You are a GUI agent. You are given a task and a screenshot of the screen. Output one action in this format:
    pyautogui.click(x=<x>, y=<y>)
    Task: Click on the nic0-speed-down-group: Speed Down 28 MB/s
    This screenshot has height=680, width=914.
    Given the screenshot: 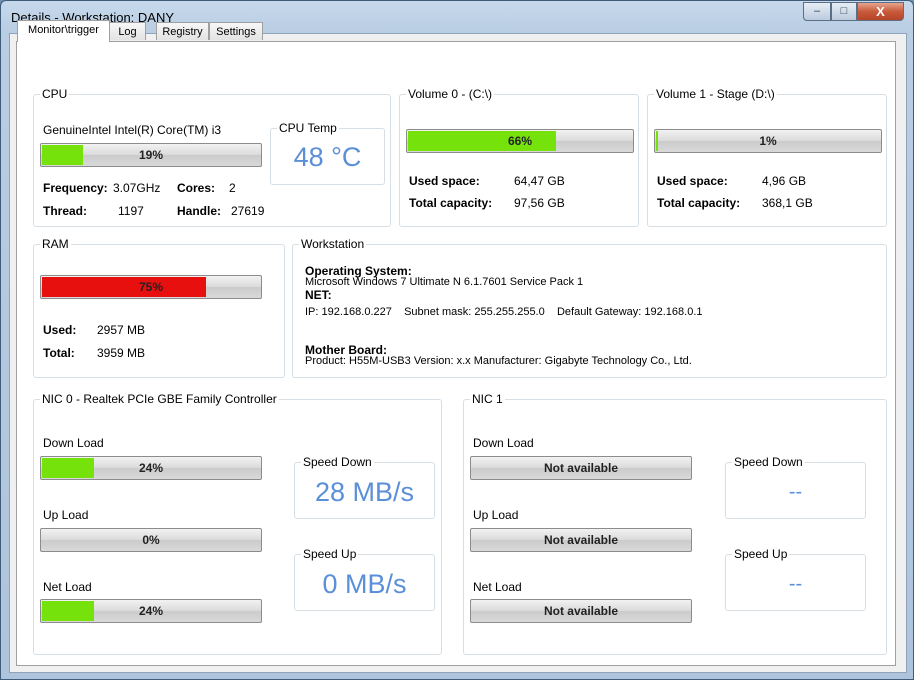 What is the action you would take?
    pyautogui.click(x=364, y=487)
    